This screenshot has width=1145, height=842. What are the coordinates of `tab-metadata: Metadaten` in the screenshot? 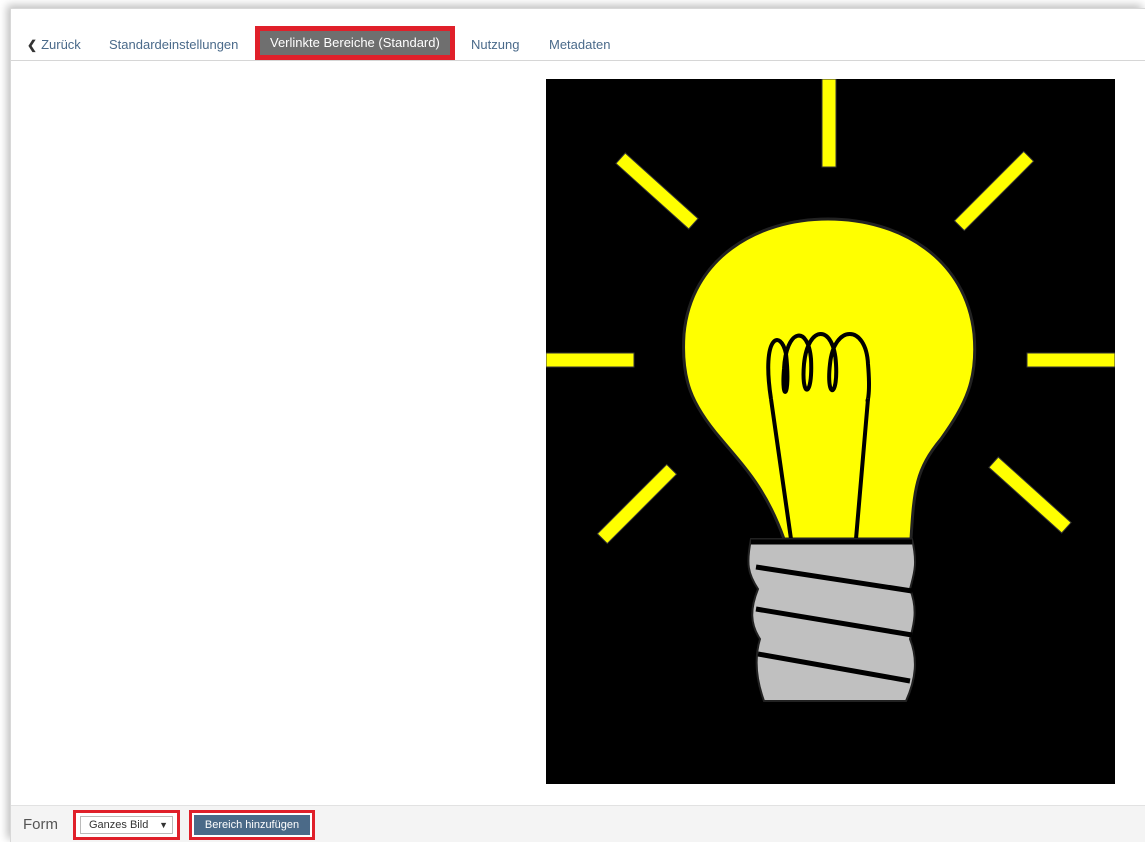 It's located at (579, 45).